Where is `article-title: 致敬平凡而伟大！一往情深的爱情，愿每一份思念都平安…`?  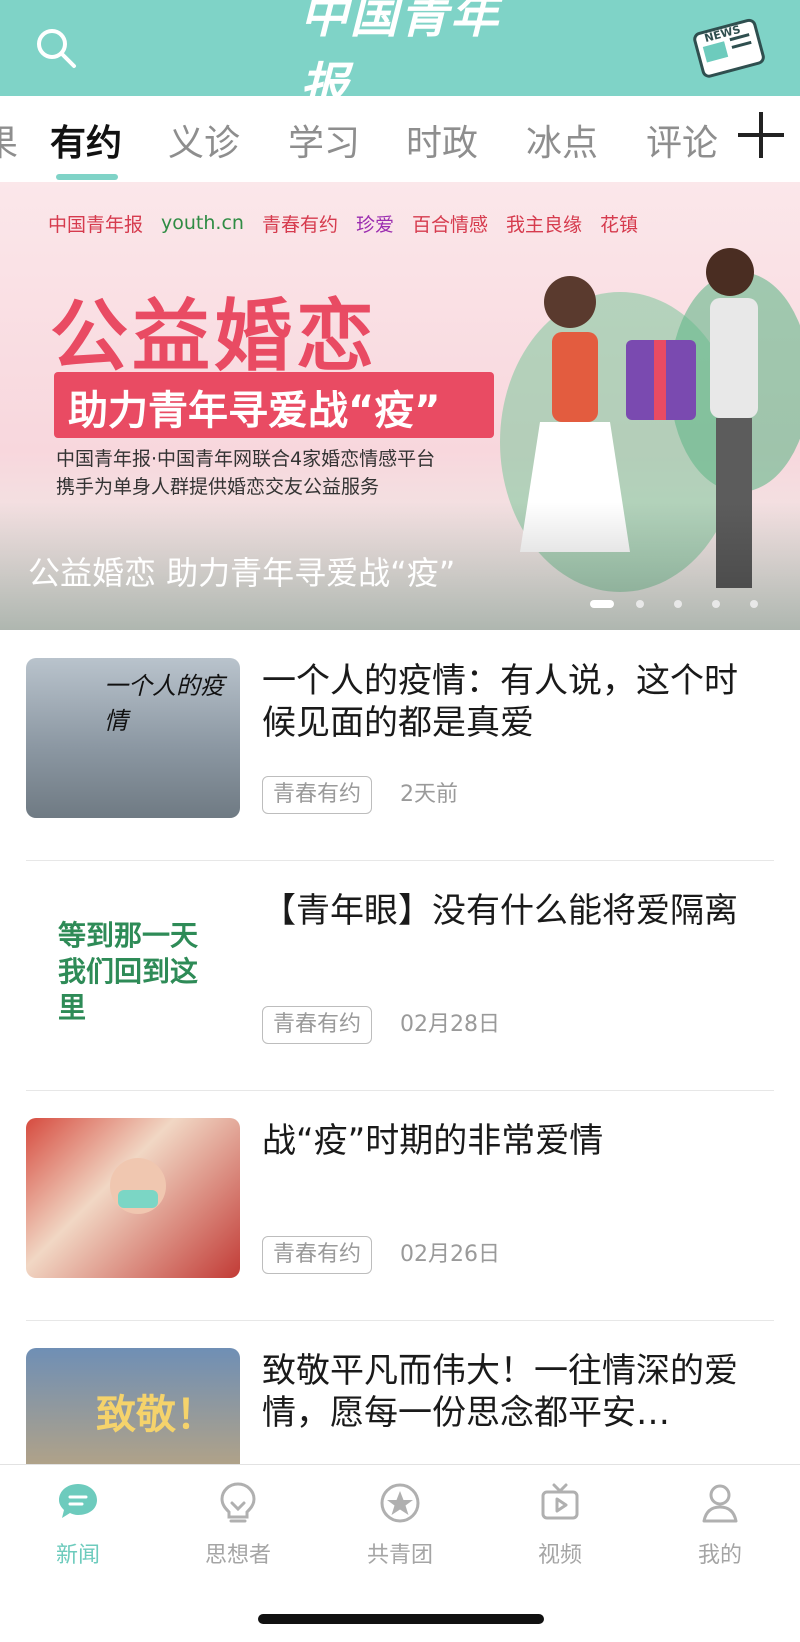
article-title: 致敬平凡而伟大！一往情深的爱情，愿每一份思念都平安… is located at coordinates (500, 1392).